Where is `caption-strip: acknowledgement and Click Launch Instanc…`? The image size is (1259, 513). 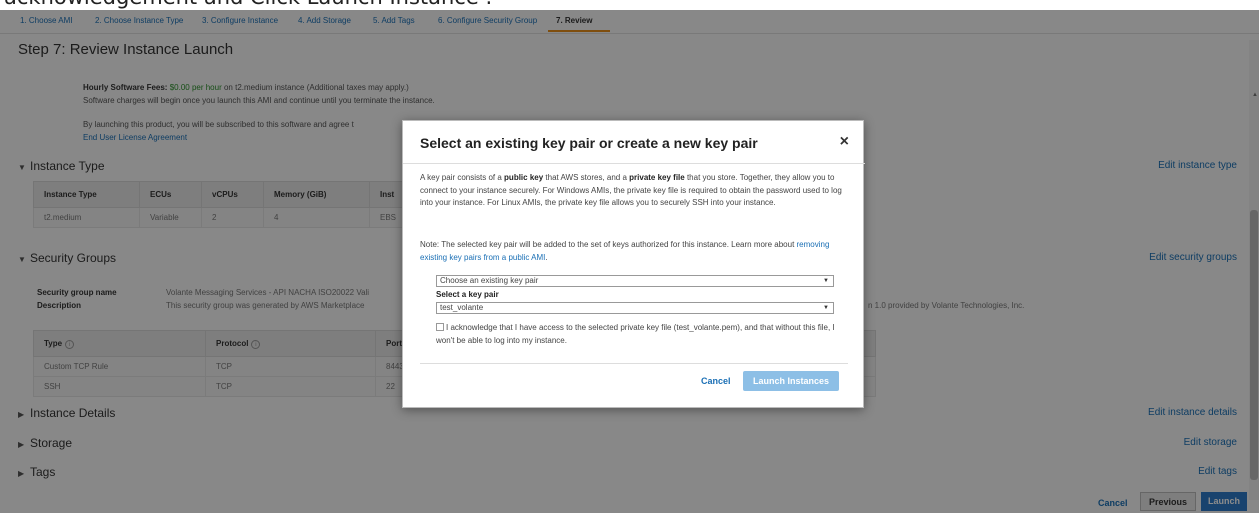 caption-strip: acknowledgement and Click Launch Instanc… is located at coordinates (629, 5).